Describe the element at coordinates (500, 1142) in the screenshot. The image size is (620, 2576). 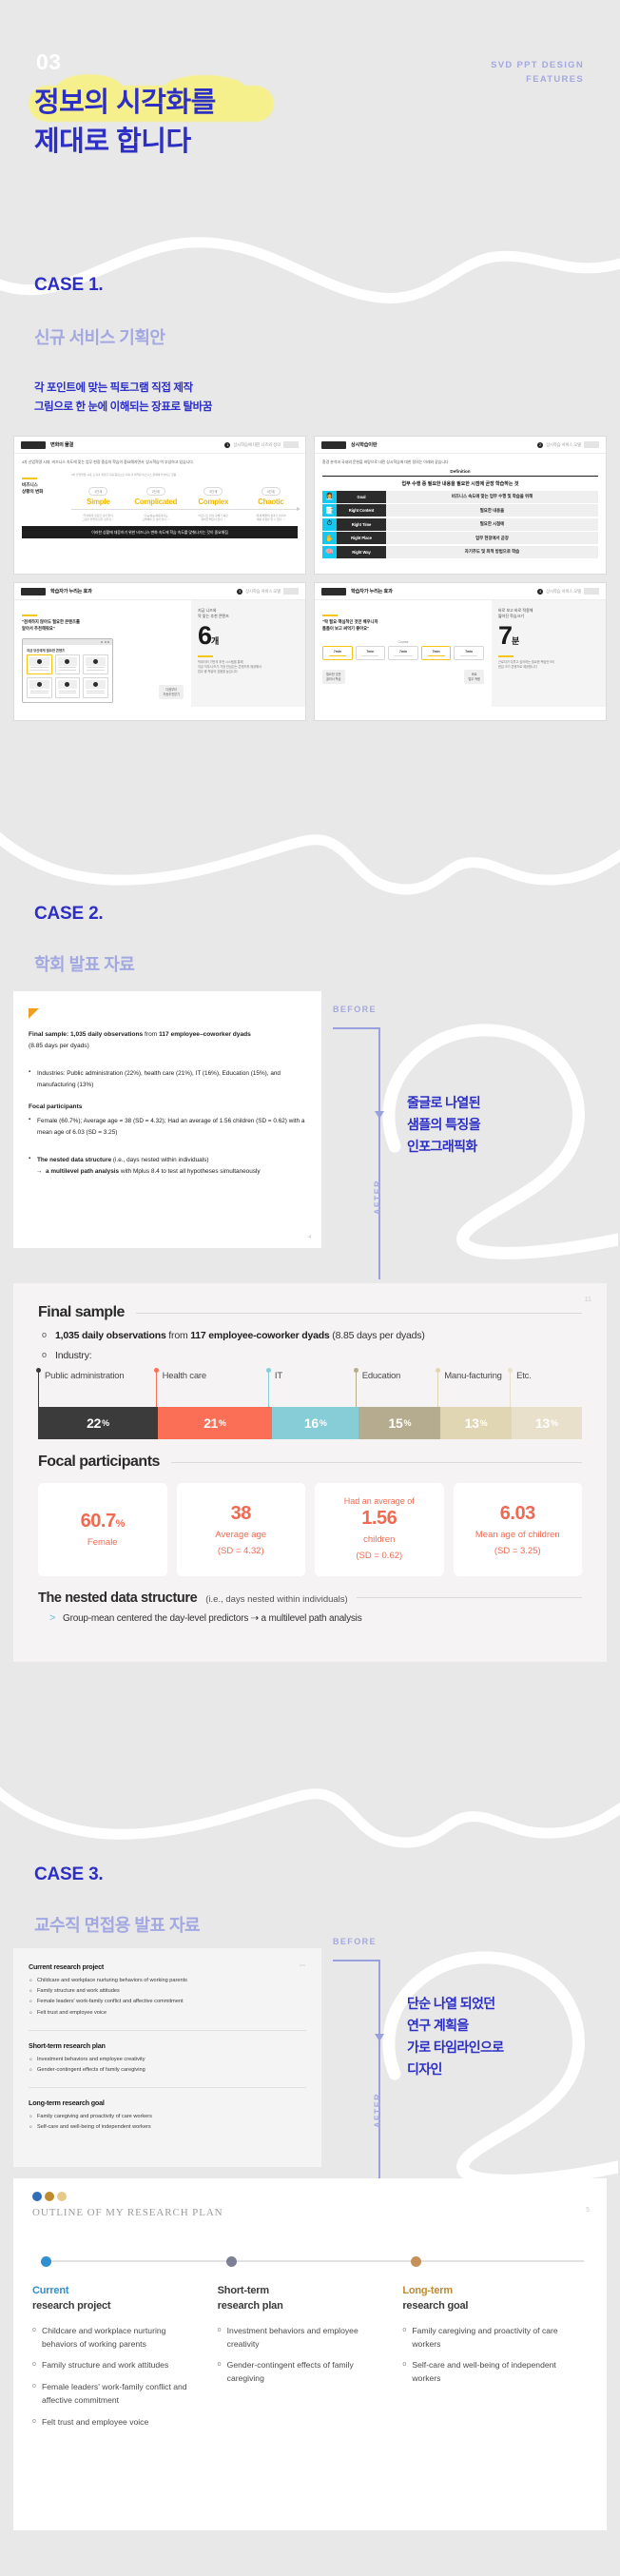
I see `squiggle-loop-case2` at that location.